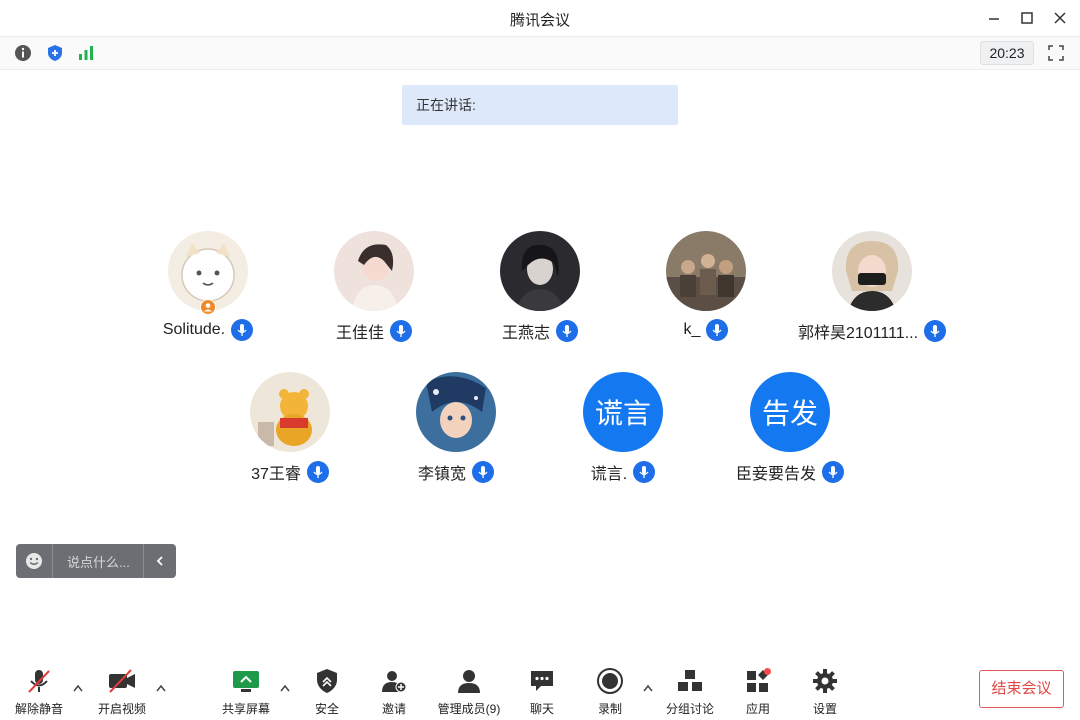  I want to click on record-label: 录制, so click(609, 709).